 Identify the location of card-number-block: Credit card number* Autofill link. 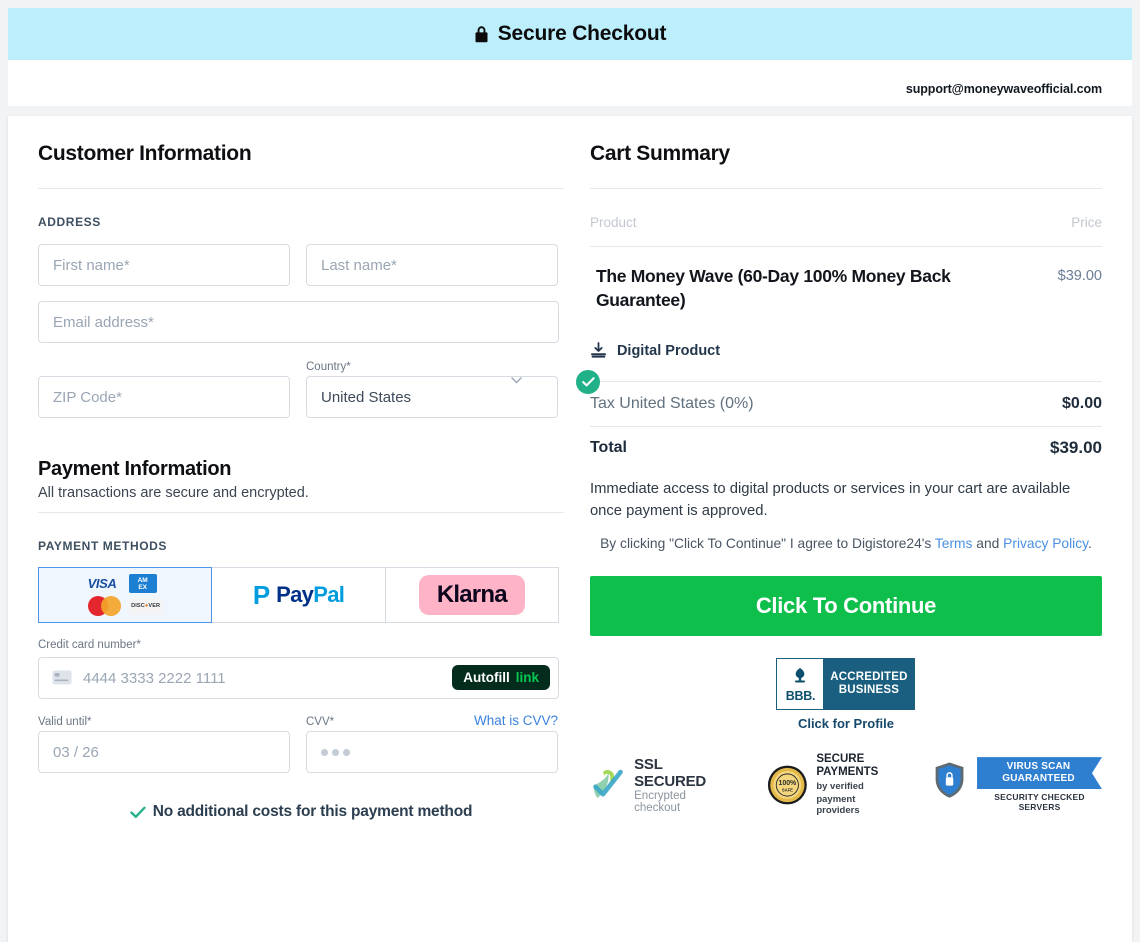
(301, 669).